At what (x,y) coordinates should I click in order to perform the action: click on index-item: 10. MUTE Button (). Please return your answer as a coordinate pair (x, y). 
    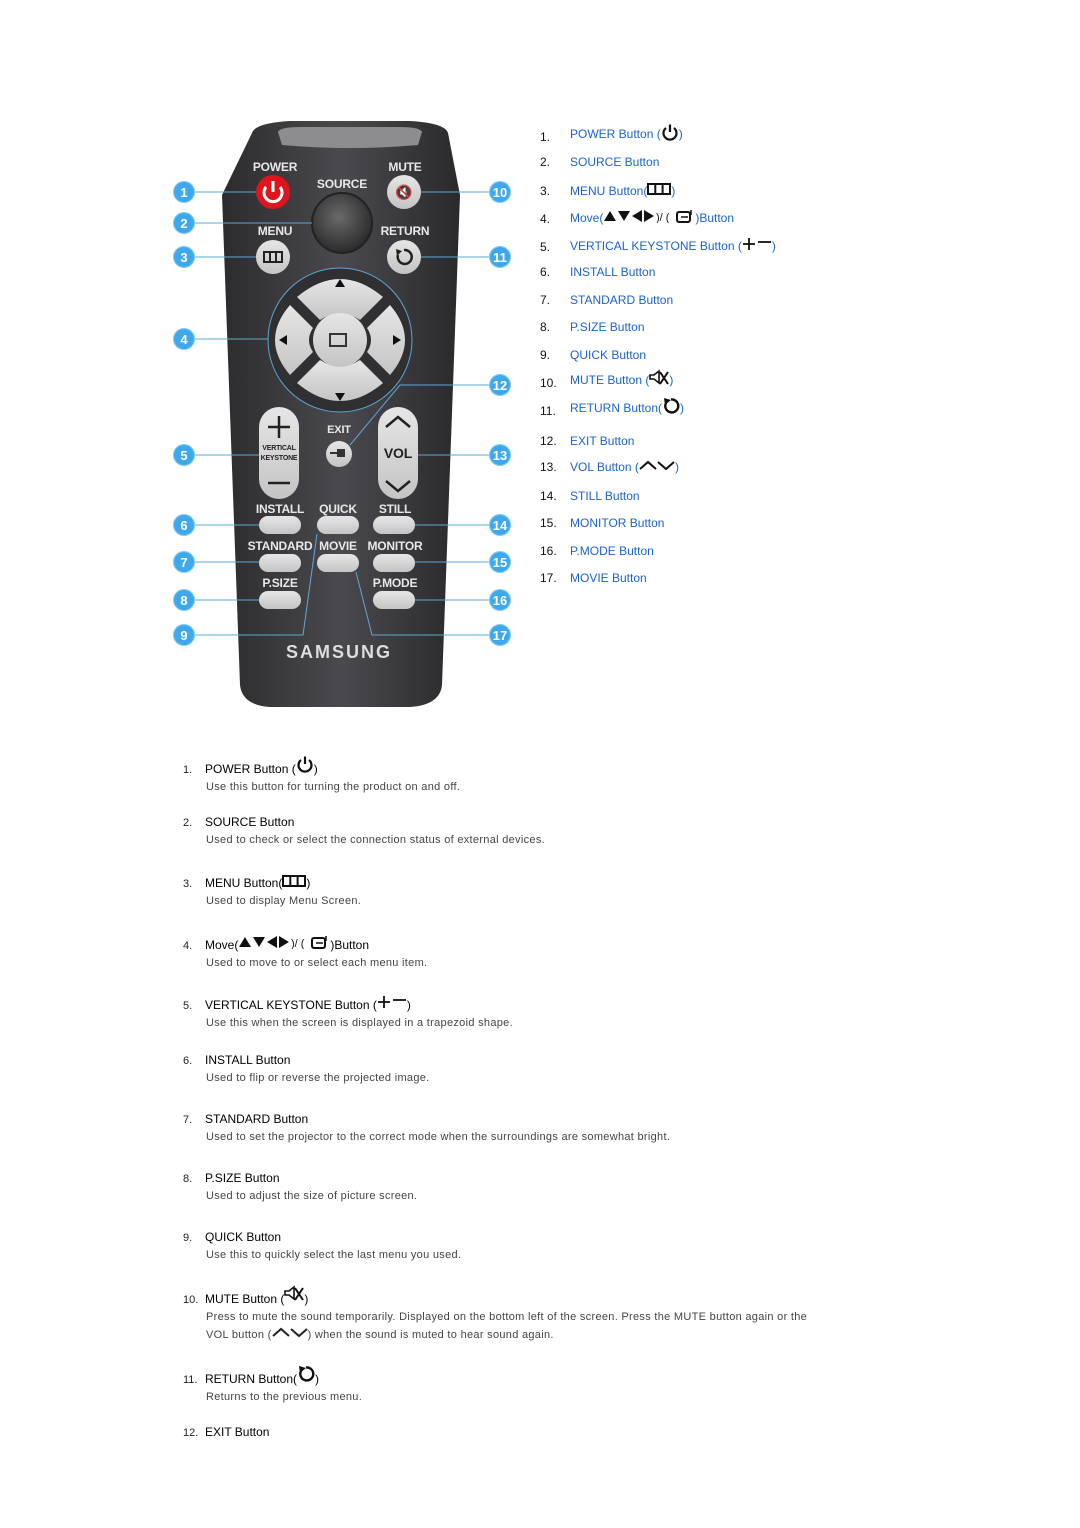
    Looking at the image, I should click on (606, 379).